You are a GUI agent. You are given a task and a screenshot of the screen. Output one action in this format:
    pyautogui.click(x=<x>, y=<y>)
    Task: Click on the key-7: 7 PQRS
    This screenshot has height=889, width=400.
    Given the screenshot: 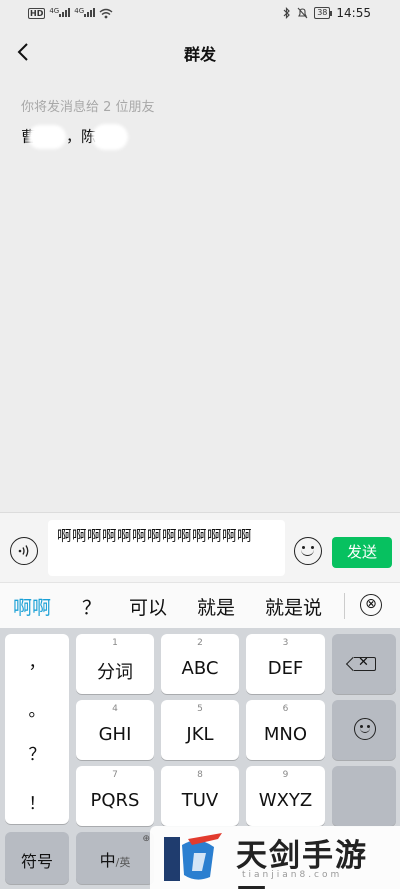 What is the action you would take?
    pyautogui.click(x=115, y=796)
    